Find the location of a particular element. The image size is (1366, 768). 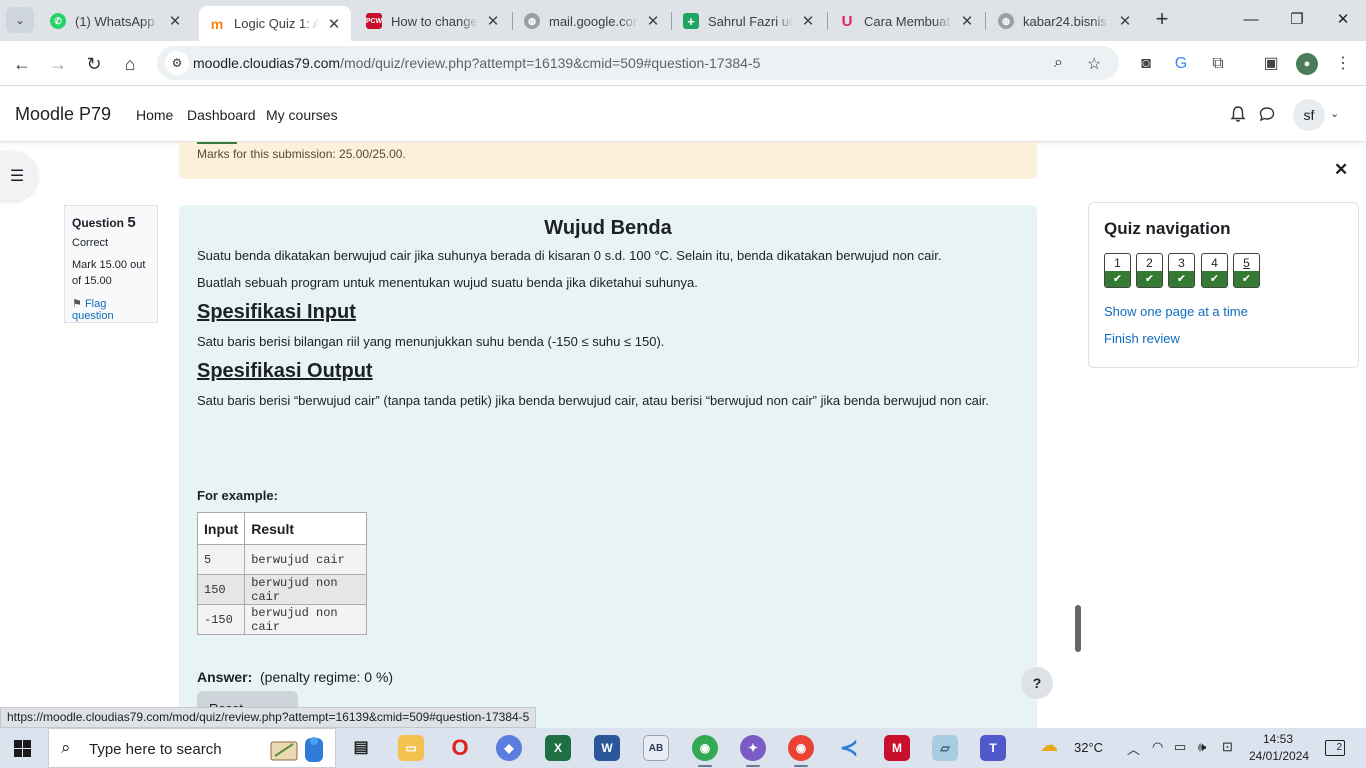

tab-gmail: ◍ mail.google.com ✕ is located at coordinates (592, 21).